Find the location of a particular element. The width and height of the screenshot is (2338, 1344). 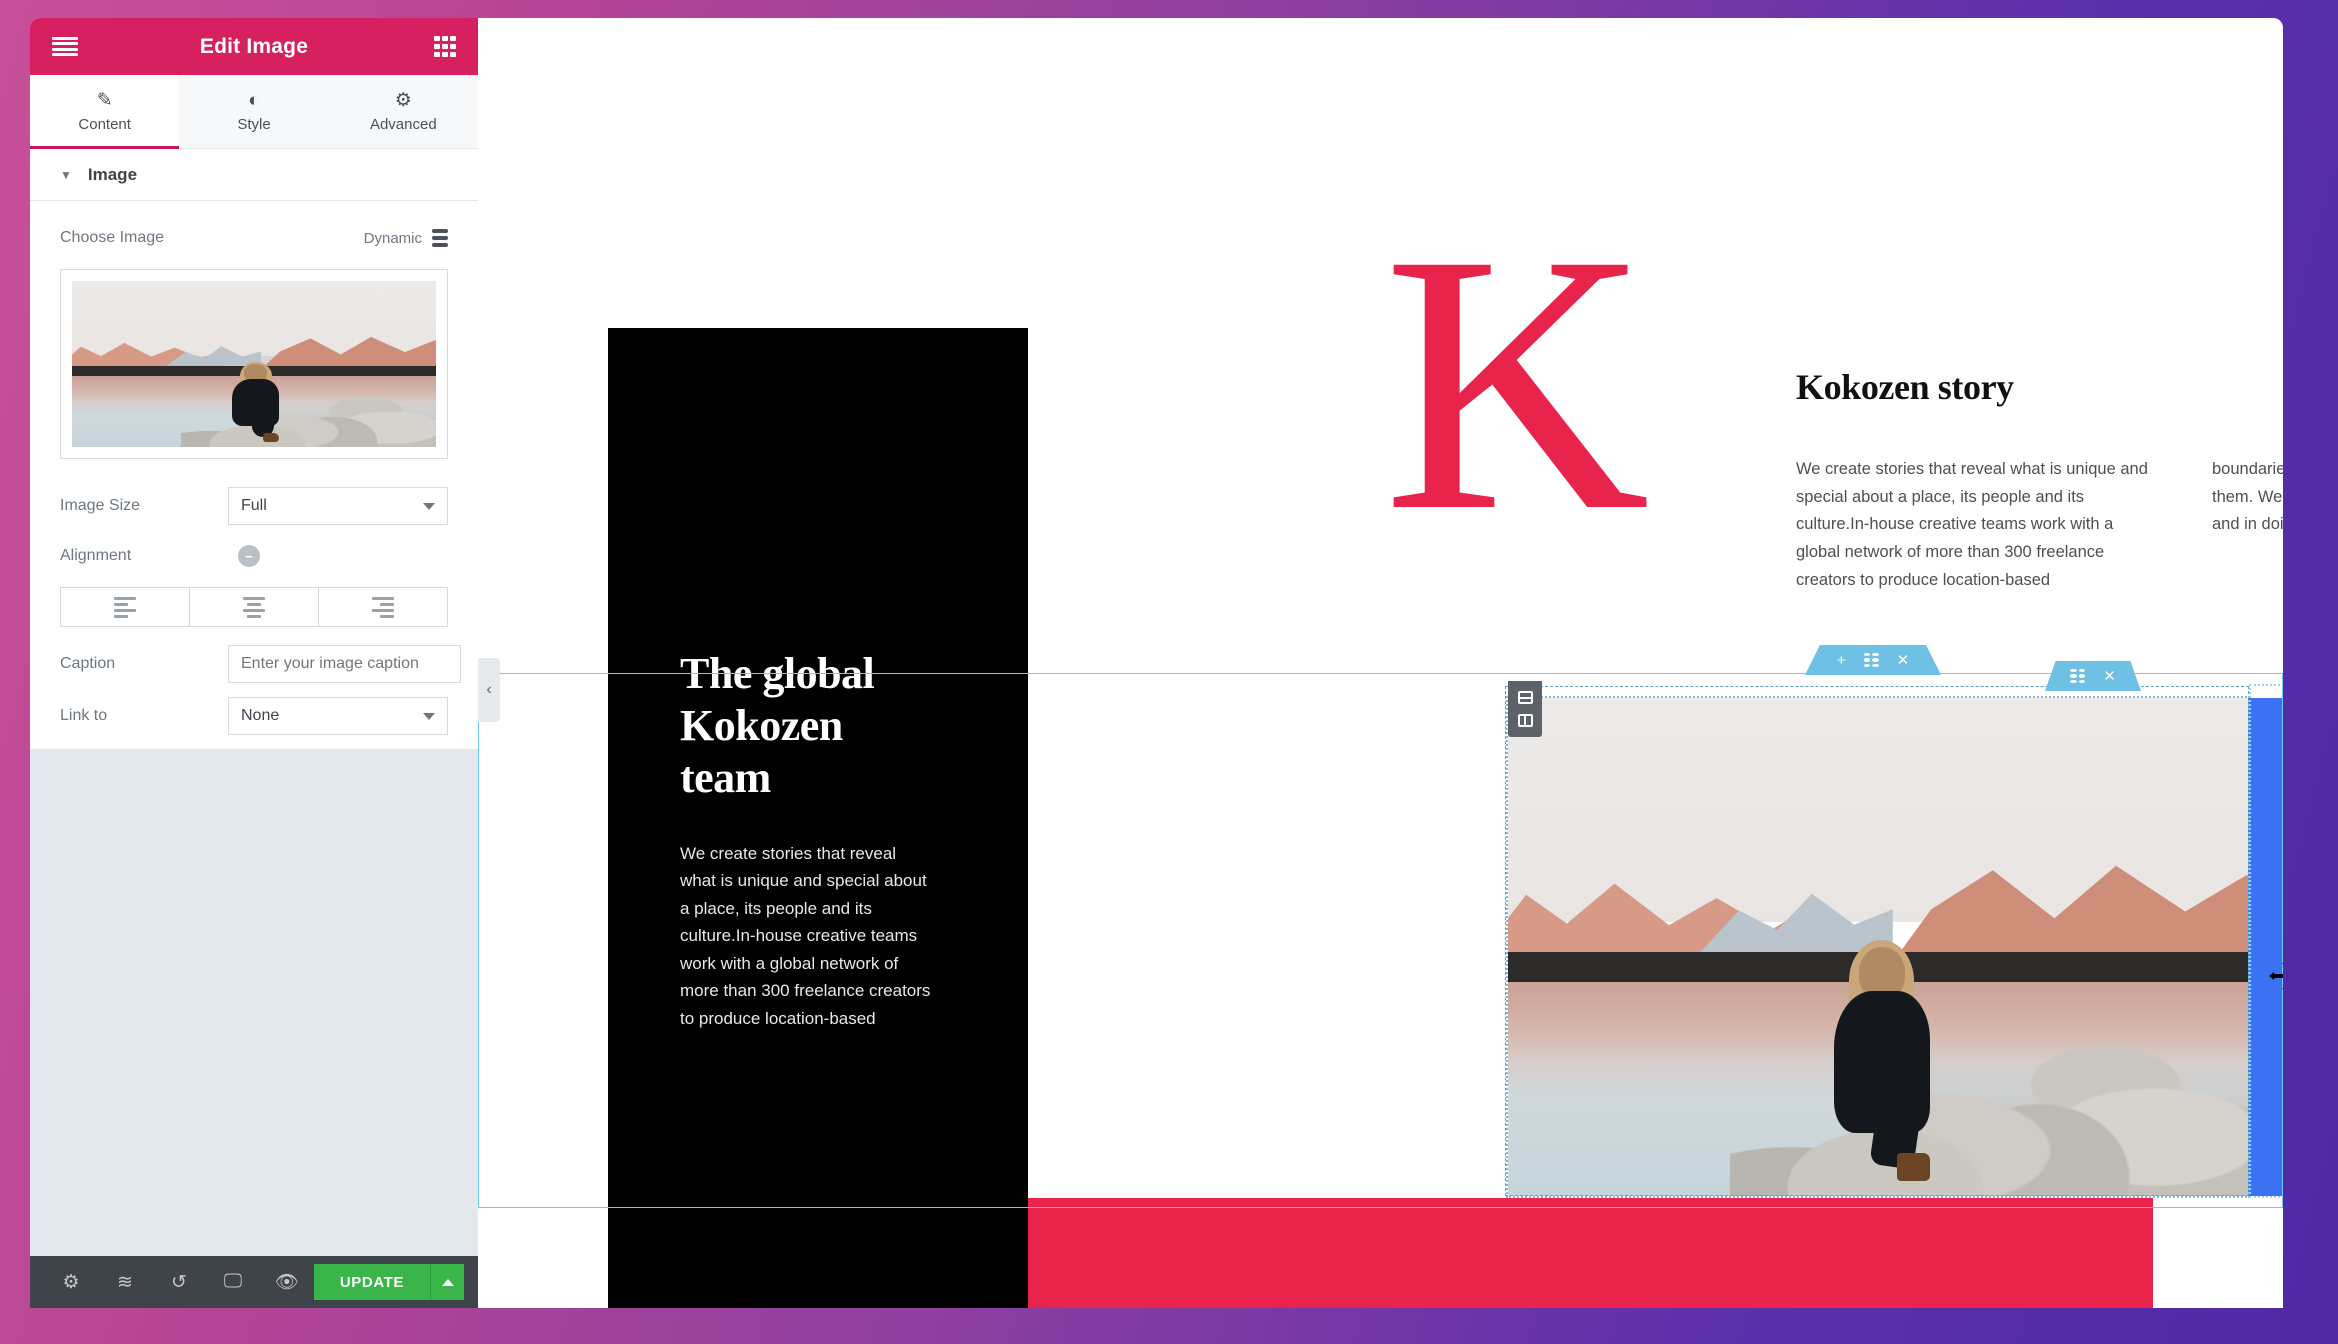

align-right-button is located at coordinates (383, 607).